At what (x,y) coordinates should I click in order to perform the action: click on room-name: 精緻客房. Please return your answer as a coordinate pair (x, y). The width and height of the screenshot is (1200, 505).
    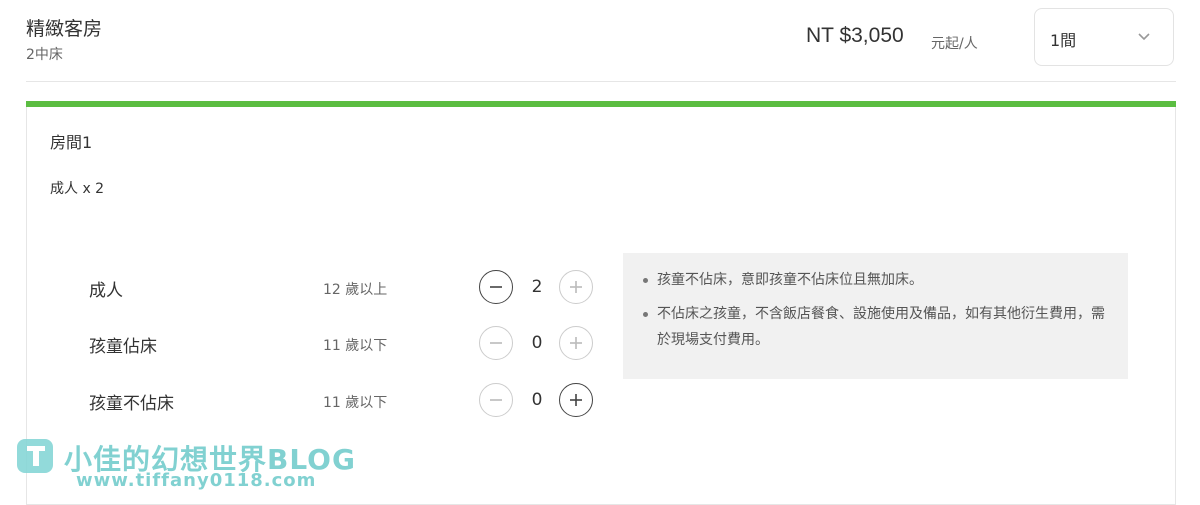
    Looking at the image, I should click on (64, 29).